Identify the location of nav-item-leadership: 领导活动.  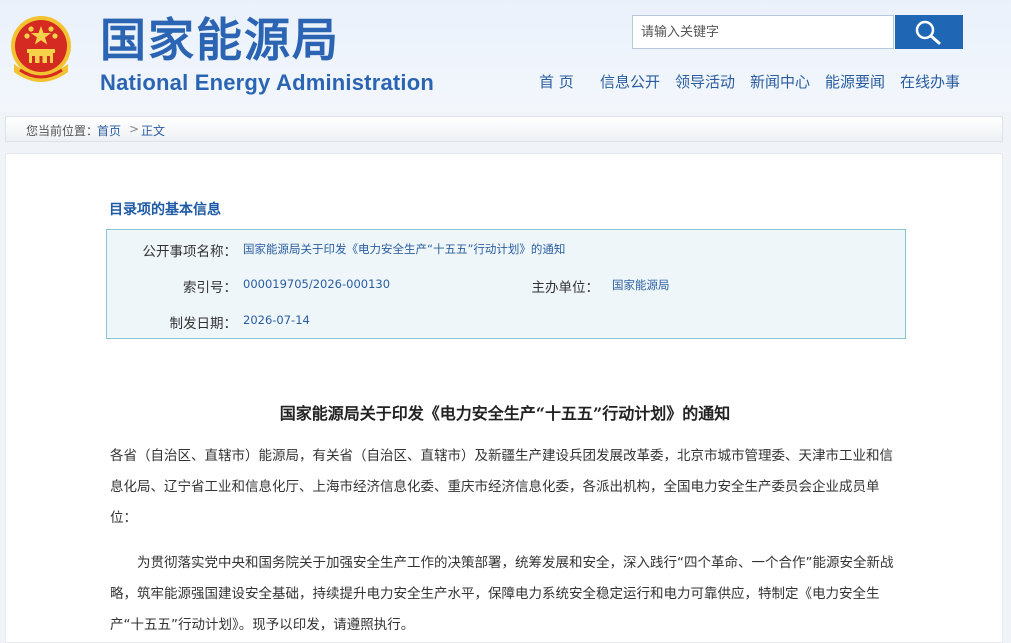
(705, 81).